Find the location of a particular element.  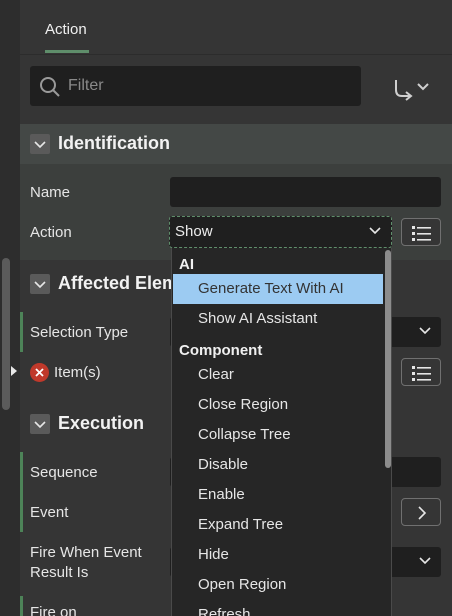

section-title: Affected Elem is located at coordinates (118, 283).